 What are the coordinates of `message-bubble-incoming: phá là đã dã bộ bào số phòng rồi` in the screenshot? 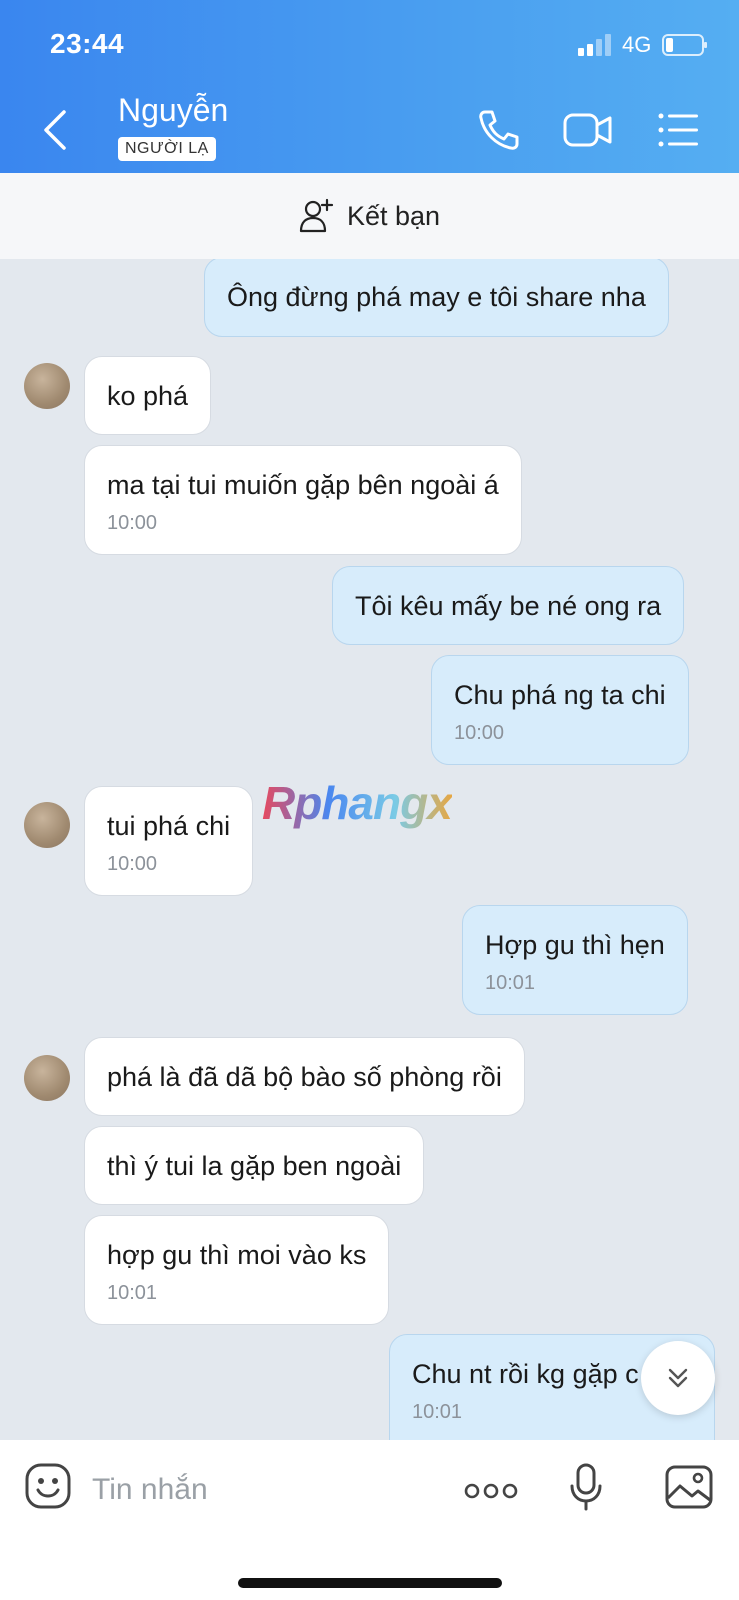 It's located at (304, 1076).